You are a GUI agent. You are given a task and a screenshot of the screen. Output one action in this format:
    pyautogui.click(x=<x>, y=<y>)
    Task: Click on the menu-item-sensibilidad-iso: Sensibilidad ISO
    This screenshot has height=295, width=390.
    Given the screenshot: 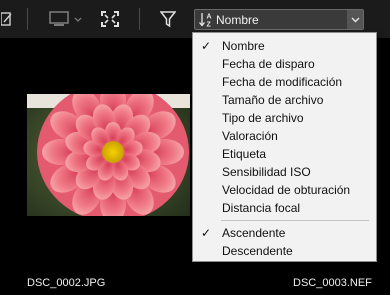 What is the action you would take?
    pyautogui.click(x=284, y=172)
    